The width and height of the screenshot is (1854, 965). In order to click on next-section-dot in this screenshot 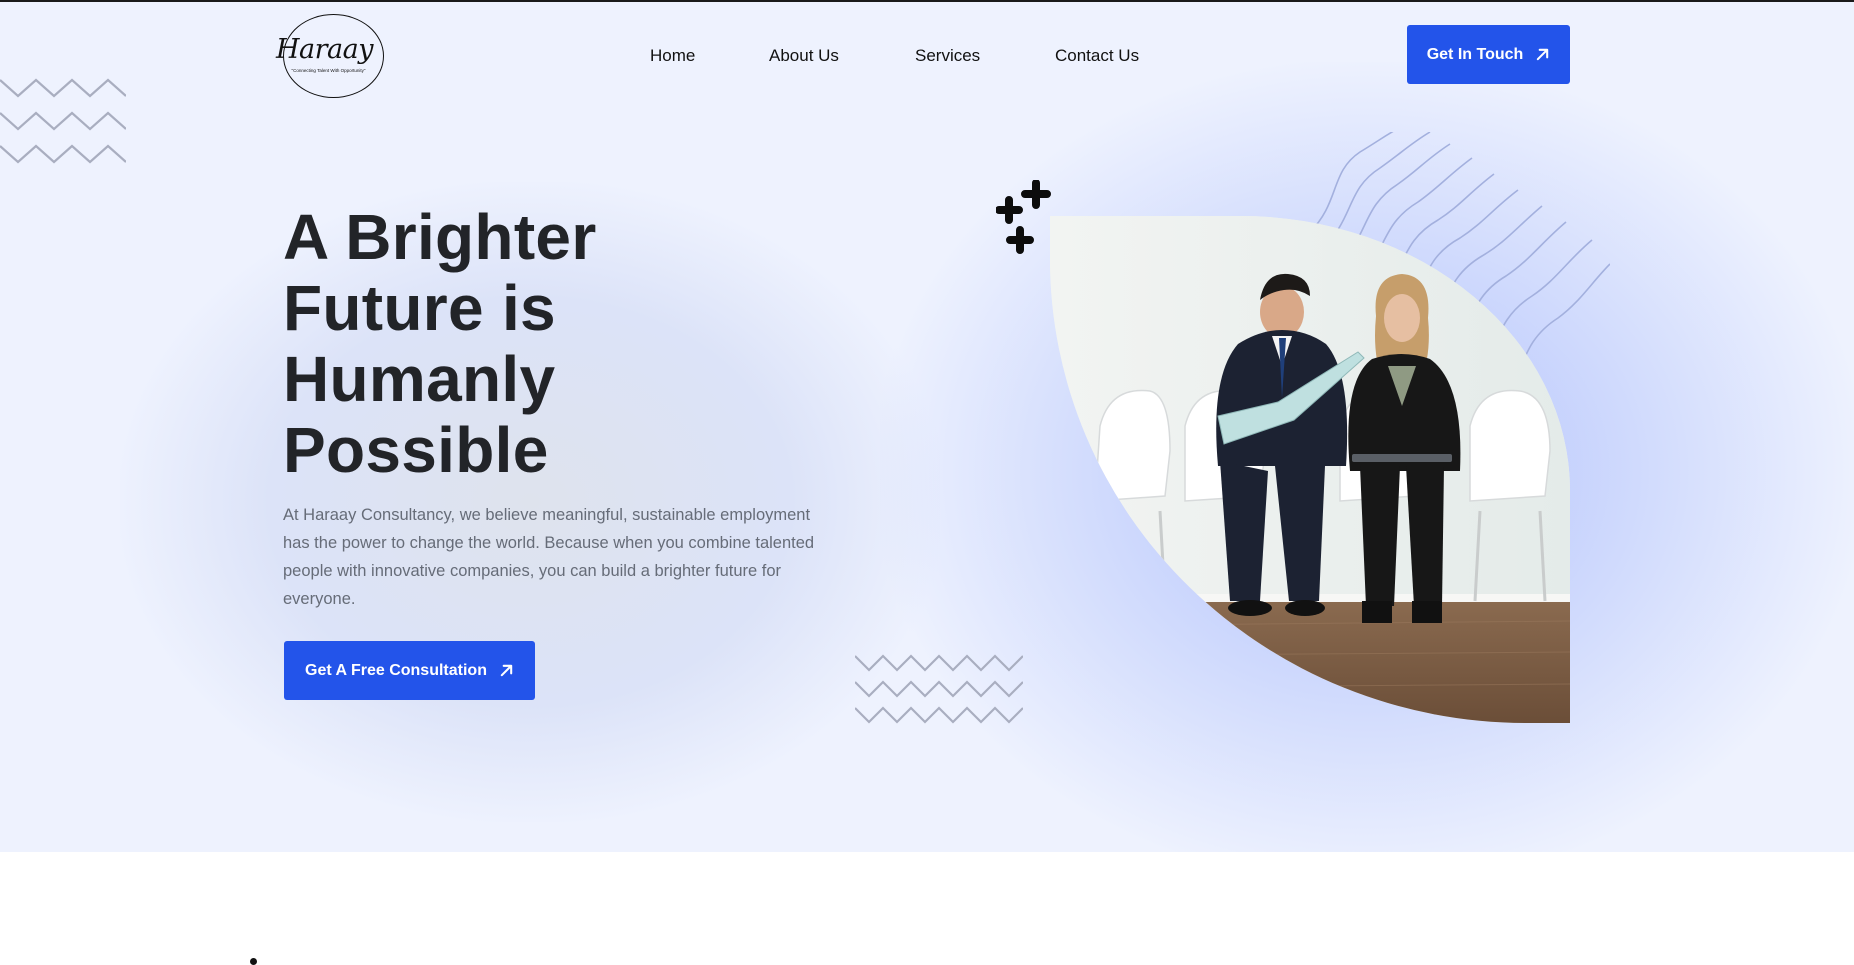, I will do `click(253, 961)`.